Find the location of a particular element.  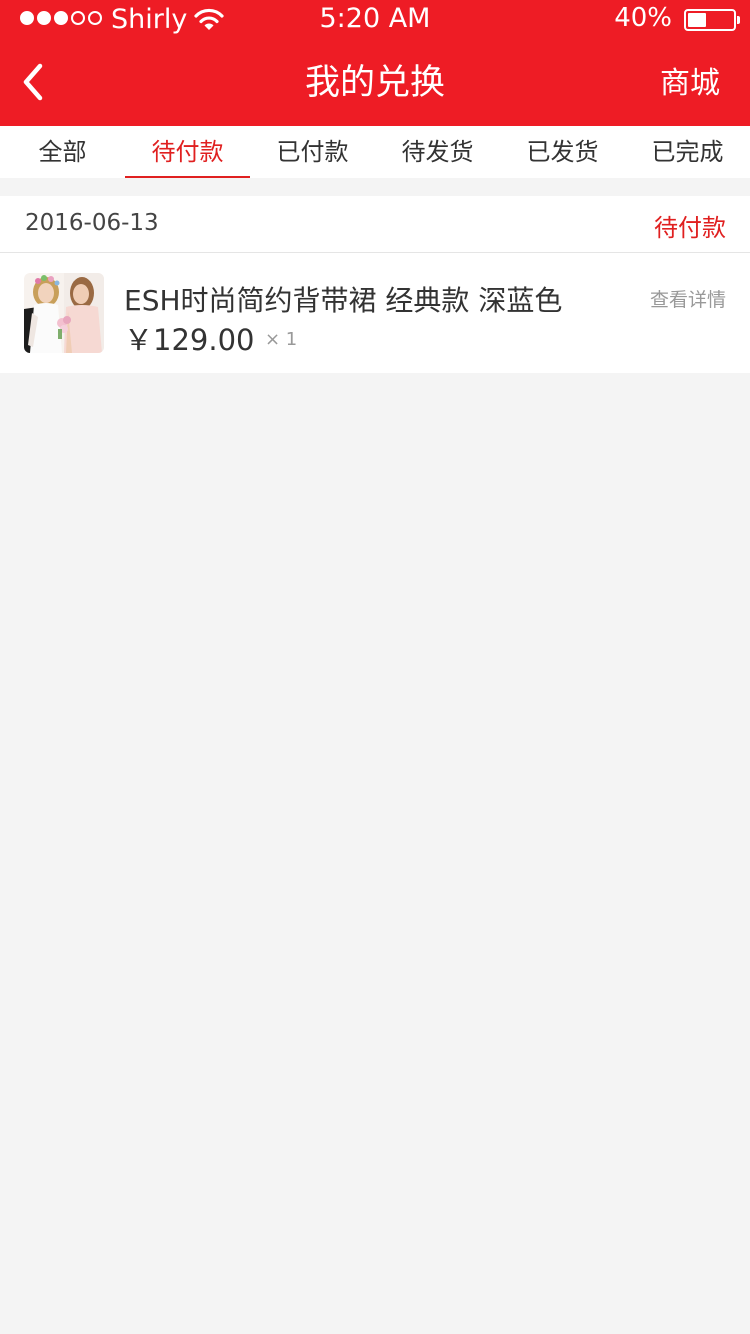

battery-percent: 40% is located at coordinates (643, 18).